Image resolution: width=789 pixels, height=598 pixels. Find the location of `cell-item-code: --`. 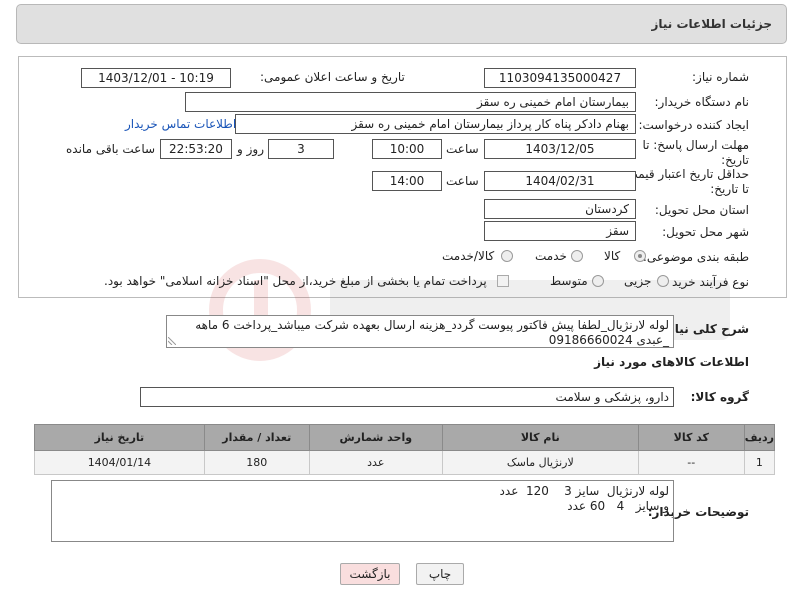

cell-item-code: -- is located at coordinates (691, 462).